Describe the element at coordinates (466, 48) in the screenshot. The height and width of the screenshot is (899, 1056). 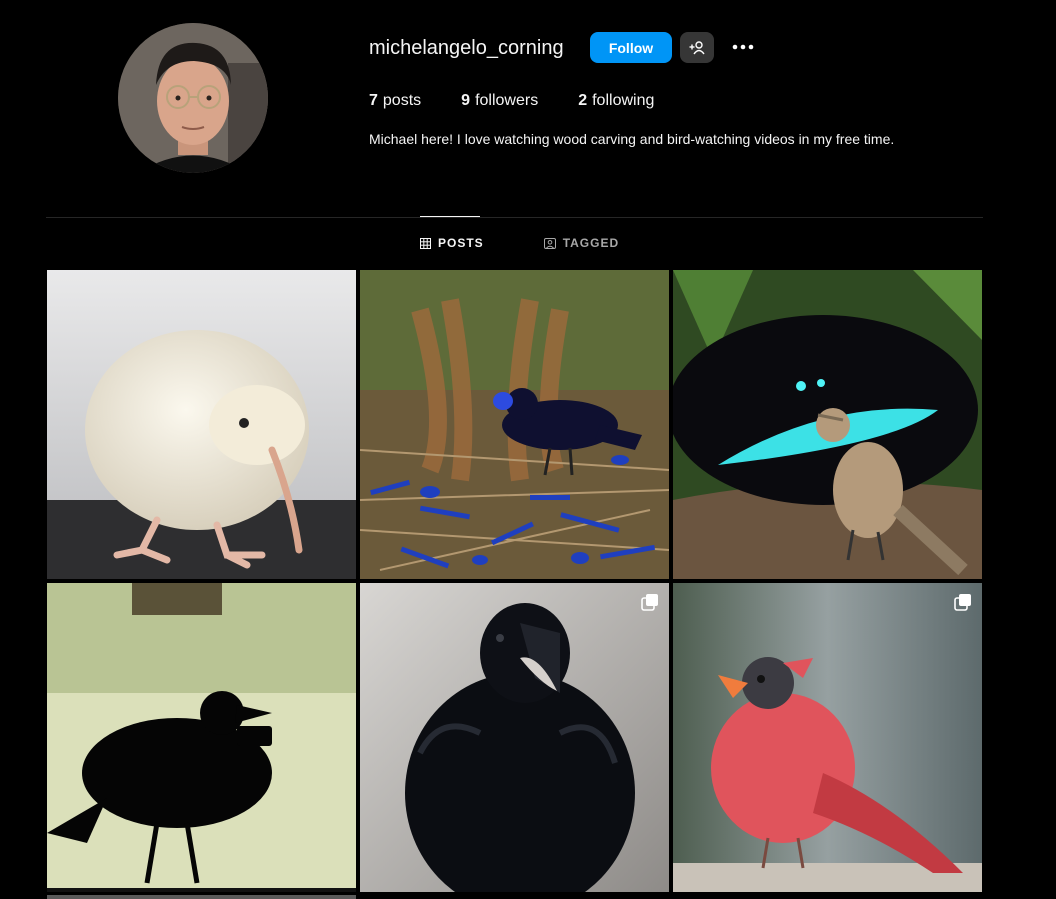
I see `profile-username: michelangelo_corning` at that location.